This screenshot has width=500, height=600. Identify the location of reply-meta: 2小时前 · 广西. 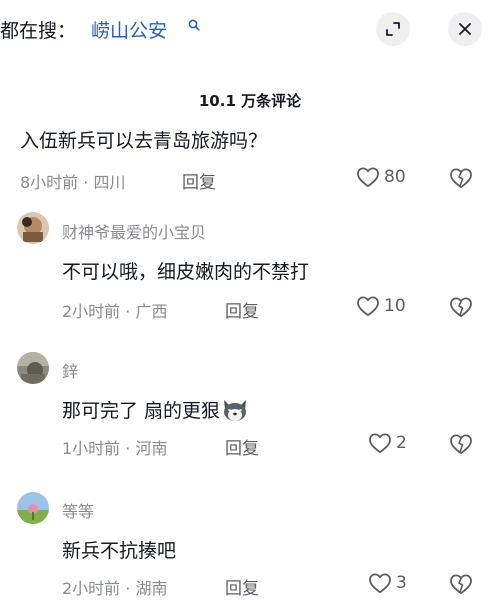
(115, 311).